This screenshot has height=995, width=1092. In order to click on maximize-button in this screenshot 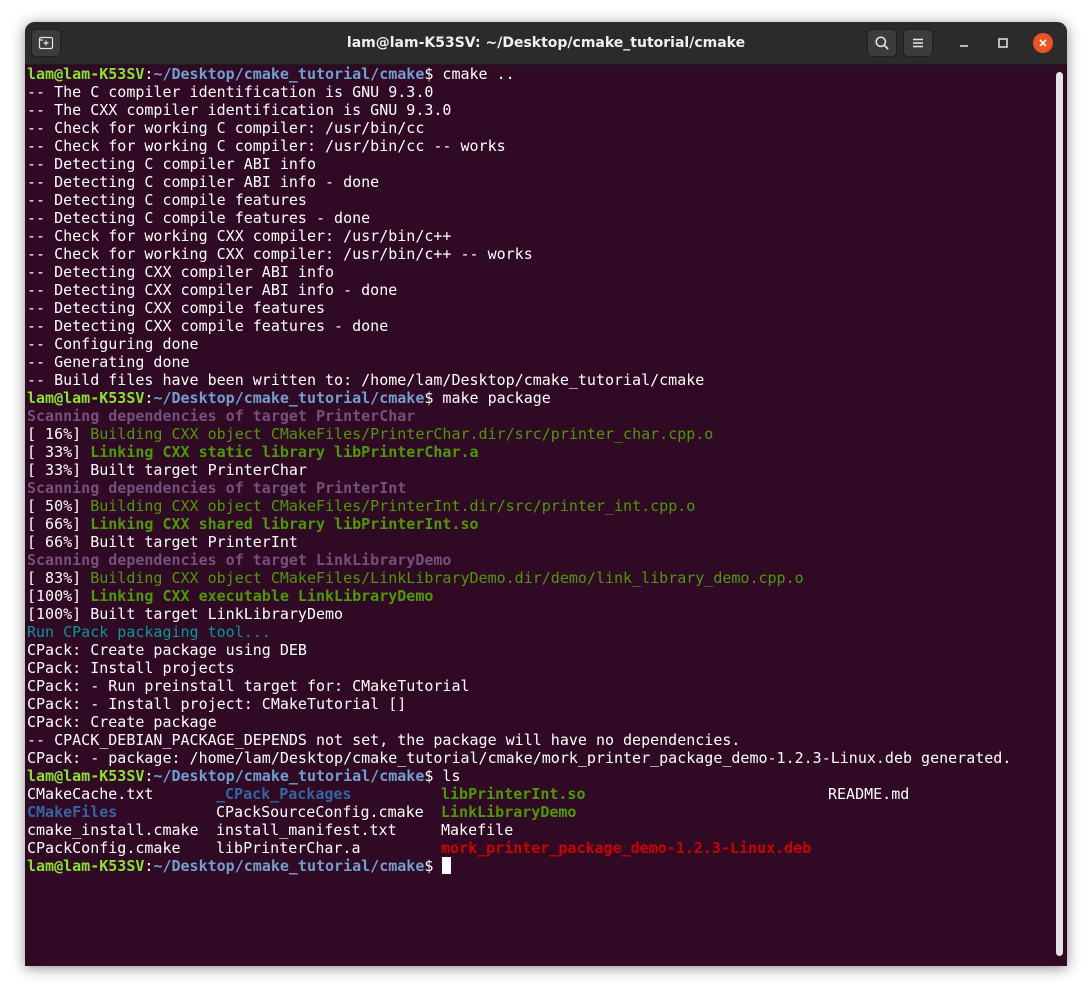, I will do `click(1003, 43)`.